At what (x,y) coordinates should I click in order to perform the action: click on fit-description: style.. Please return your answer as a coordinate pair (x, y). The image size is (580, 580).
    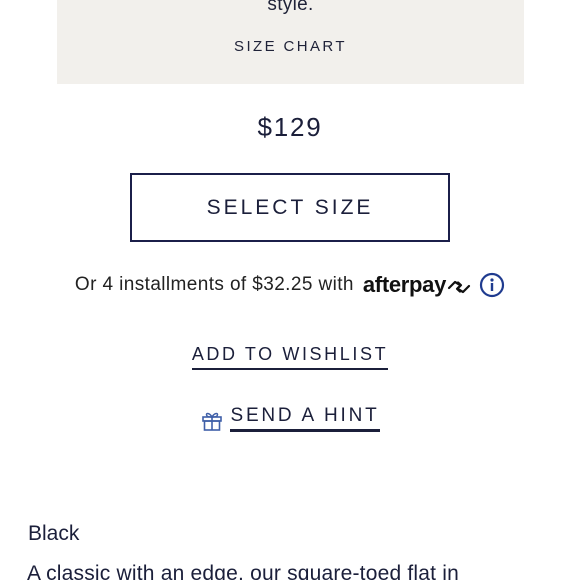
    Looking at the image, I should click on (290, 7).